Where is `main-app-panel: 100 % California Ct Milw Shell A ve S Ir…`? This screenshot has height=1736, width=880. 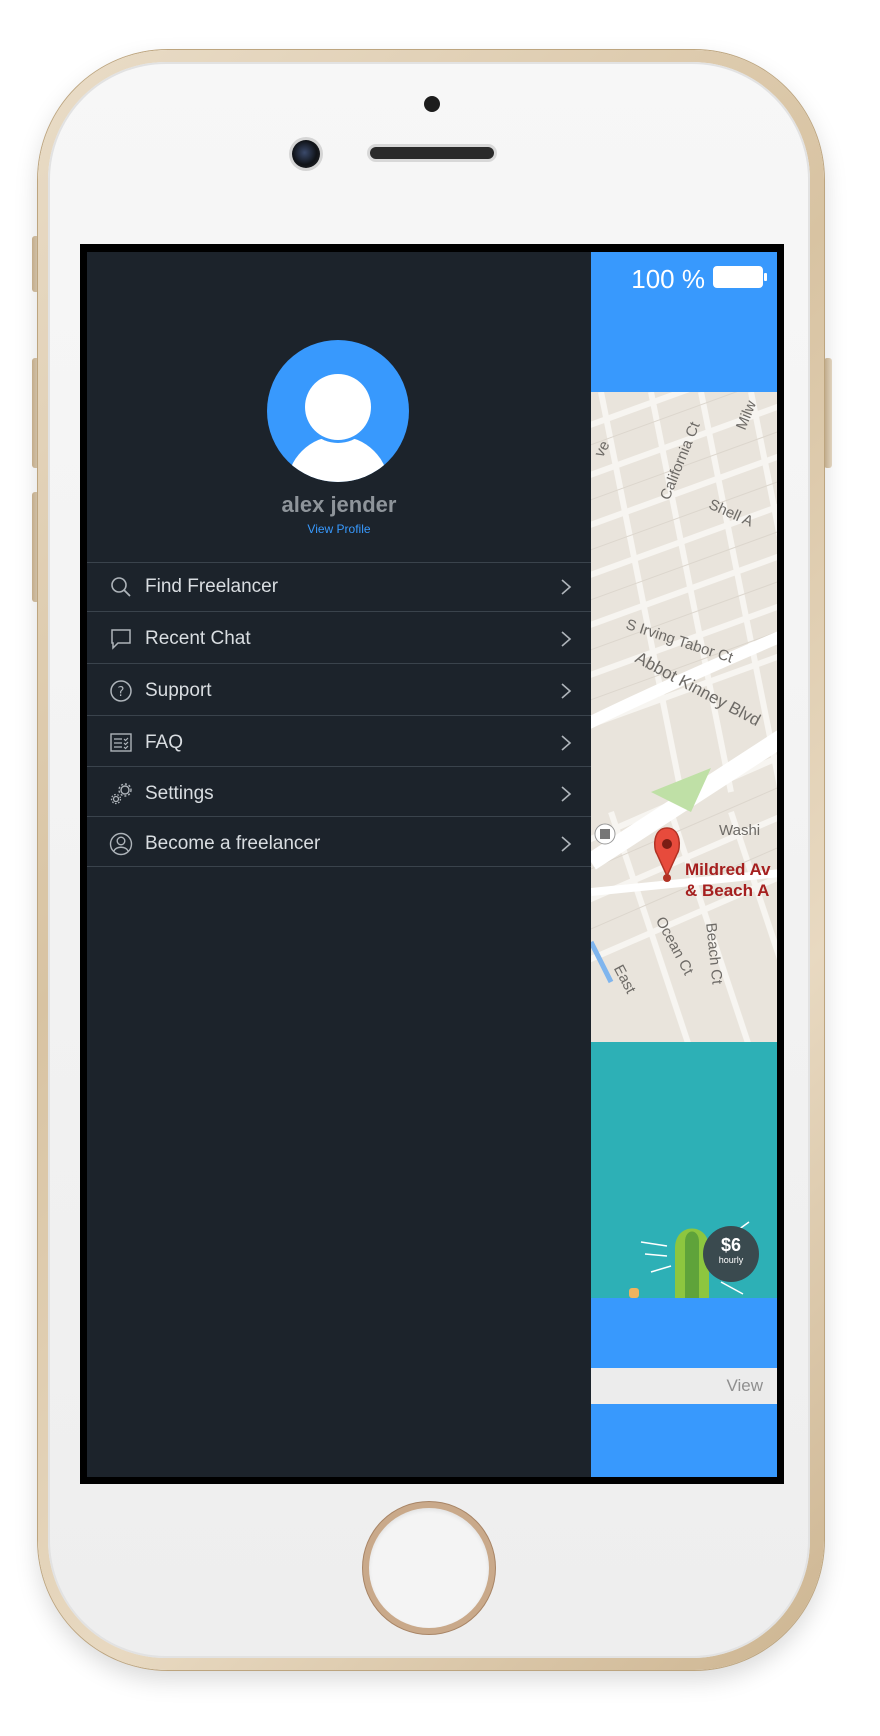 main-app-panel: 100 % California Ct Milw Shell A ve S Ir… is located at coordinates (684, 864).